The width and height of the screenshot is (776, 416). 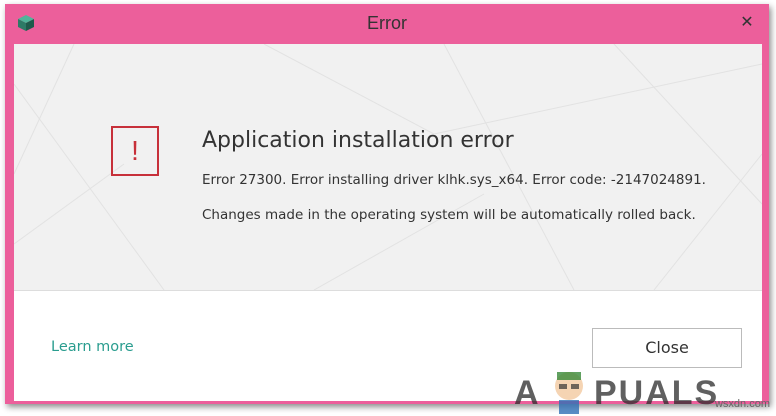 What do you see at coordinates (527, 393) in the screenshot?
I see `watermark-letter-a: A` at bounding box center [527, 393].